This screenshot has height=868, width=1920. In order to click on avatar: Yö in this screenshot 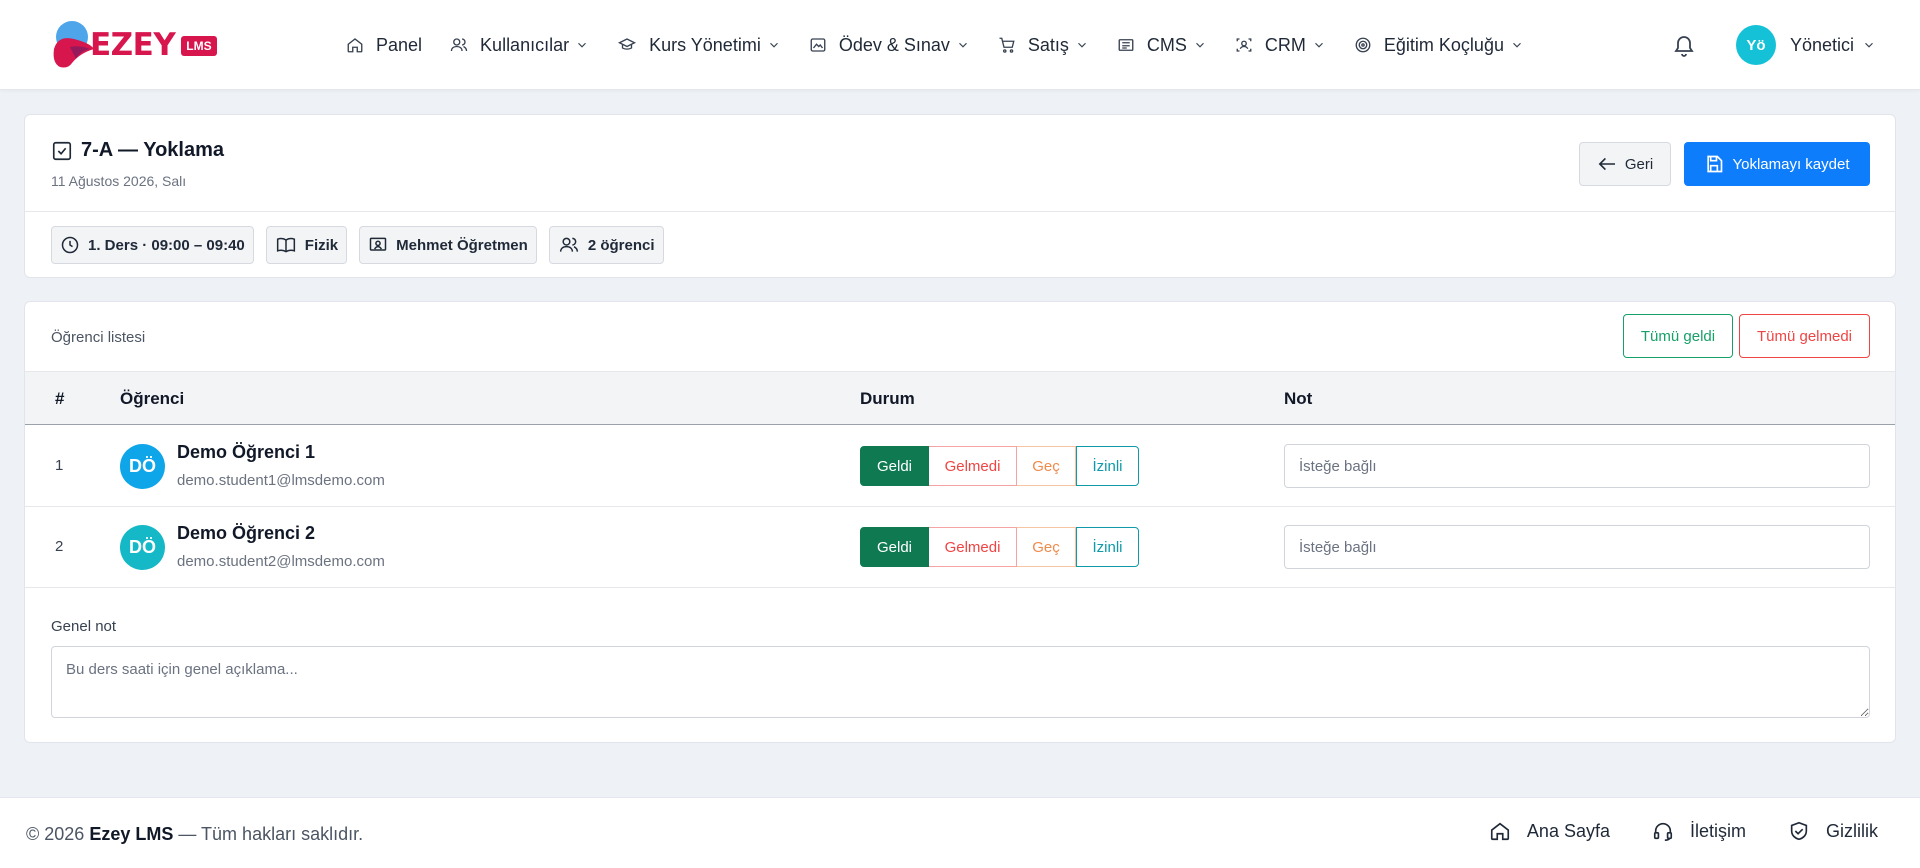, I will do `click(1756, 45)`.